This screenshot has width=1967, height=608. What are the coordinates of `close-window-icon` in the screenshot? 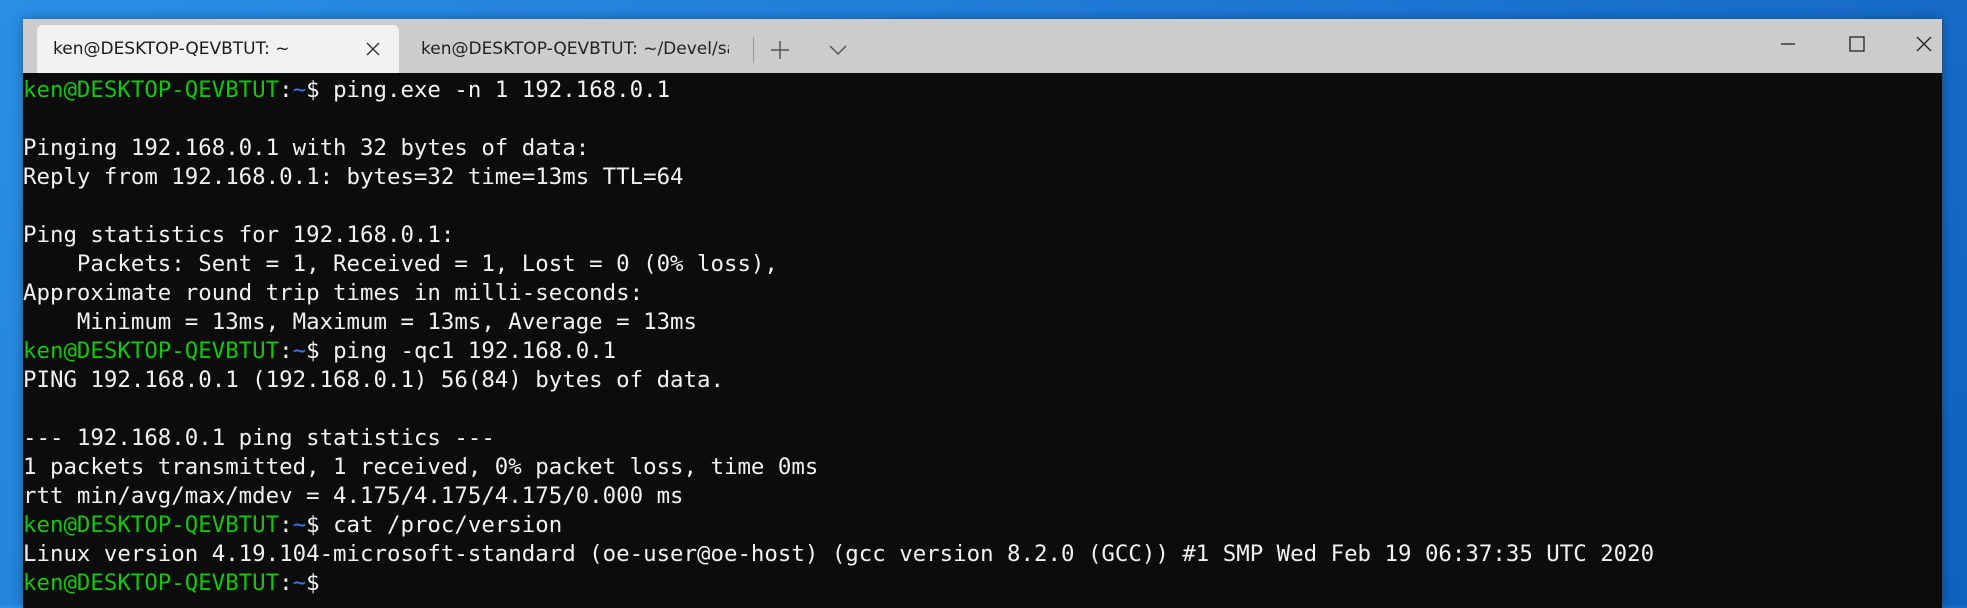 It's located at (1924, 44).